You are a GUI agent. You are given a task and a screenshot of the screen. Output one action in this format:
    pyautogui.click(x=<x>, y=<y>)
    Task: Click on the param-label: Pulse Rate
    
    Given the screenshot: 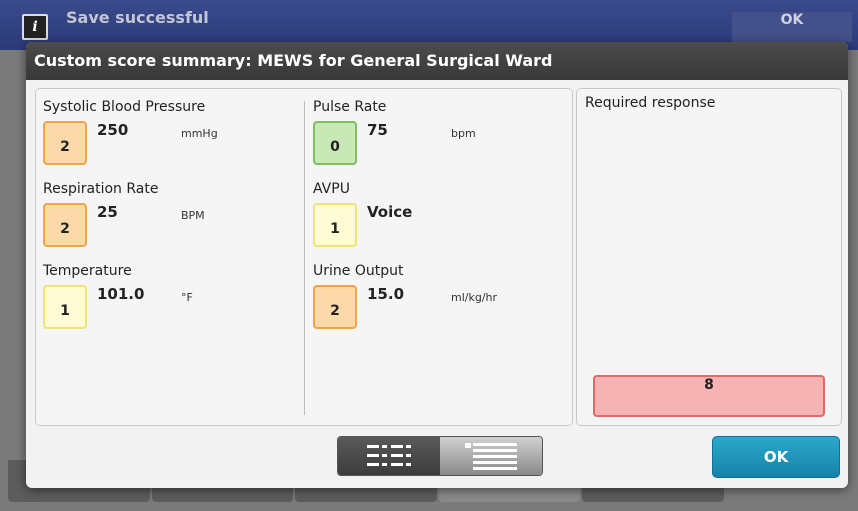 What is the action you would take?
    pyautogui.click(x=350, y=107)
    